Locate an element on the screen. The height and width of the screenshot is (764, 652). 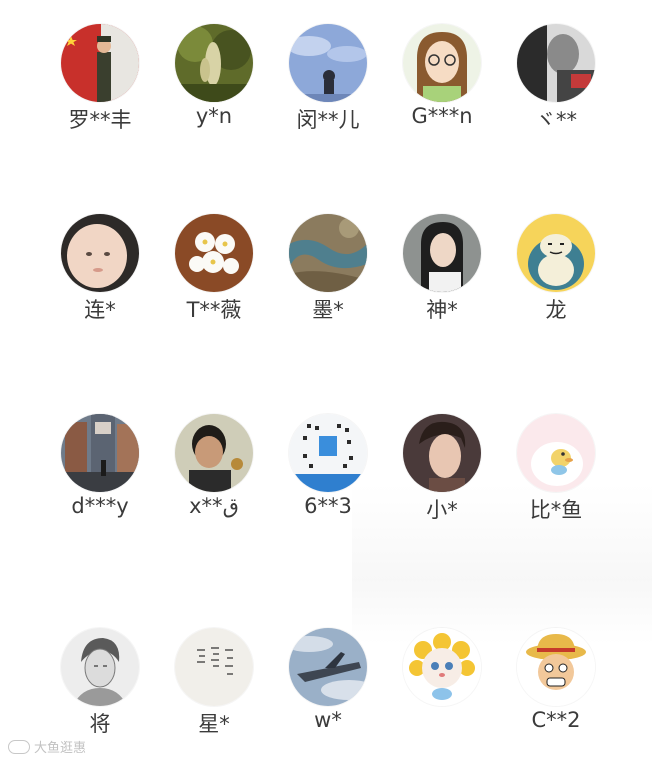
member-name: 连* is located at coordinates (100, 310).